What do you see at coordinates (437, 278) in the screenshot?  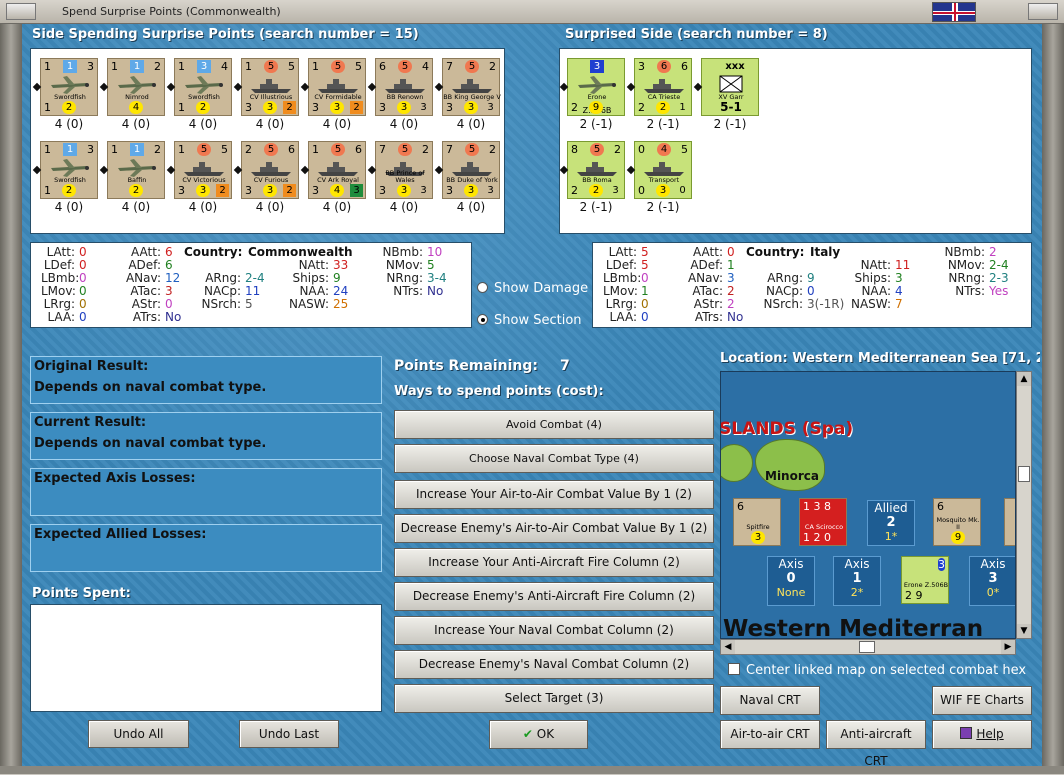 I see `stat-value: 3-4` at bounding box center [437, 278].